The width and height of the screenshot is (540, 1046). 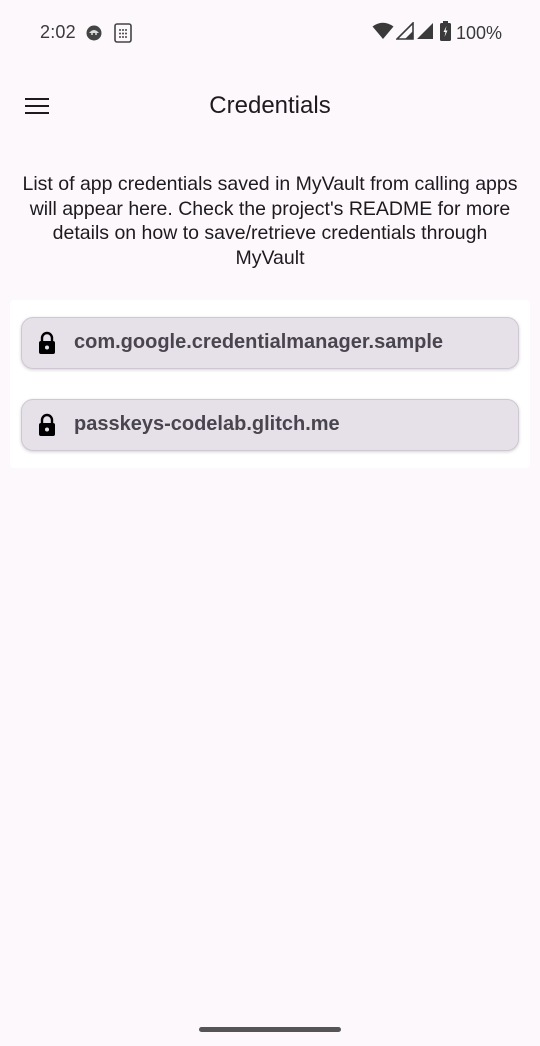 I want to click on credential-item: passkeys-codelab.glitch.me, so click(x=270, y=425).